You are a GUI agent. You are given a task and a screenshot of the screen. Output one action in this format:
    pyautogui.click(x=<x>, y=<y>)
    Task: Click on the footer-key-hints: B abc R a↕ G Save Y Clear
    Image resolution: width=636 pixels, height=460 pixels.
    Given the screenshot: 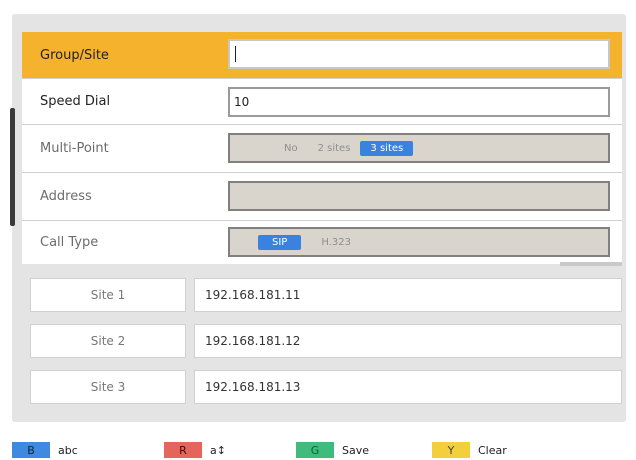 What is the action you would take?
    pyautogui.click(x=318, y=448)
    